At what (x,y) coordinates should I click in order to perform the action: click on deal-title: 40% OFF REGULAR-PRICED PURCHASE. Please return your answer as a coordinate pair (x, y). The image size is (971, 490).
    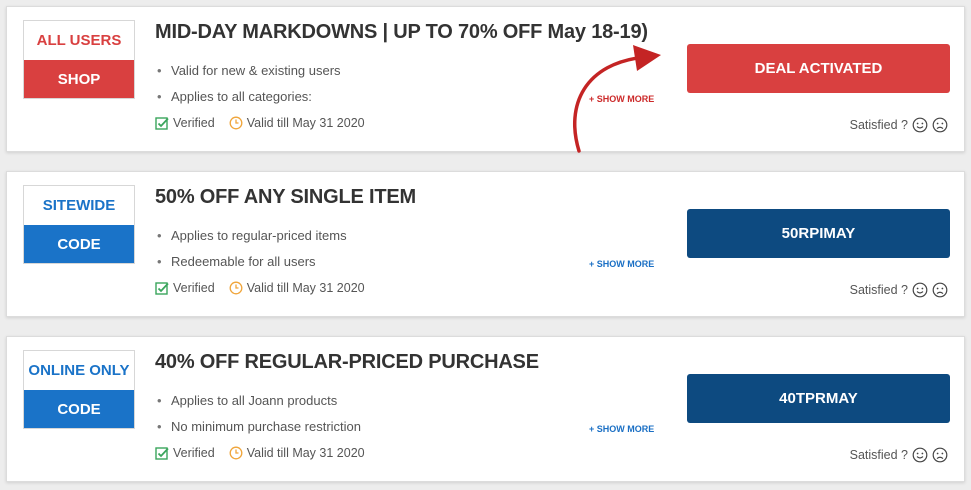
    Looking at the image, I should click on (347, 362).